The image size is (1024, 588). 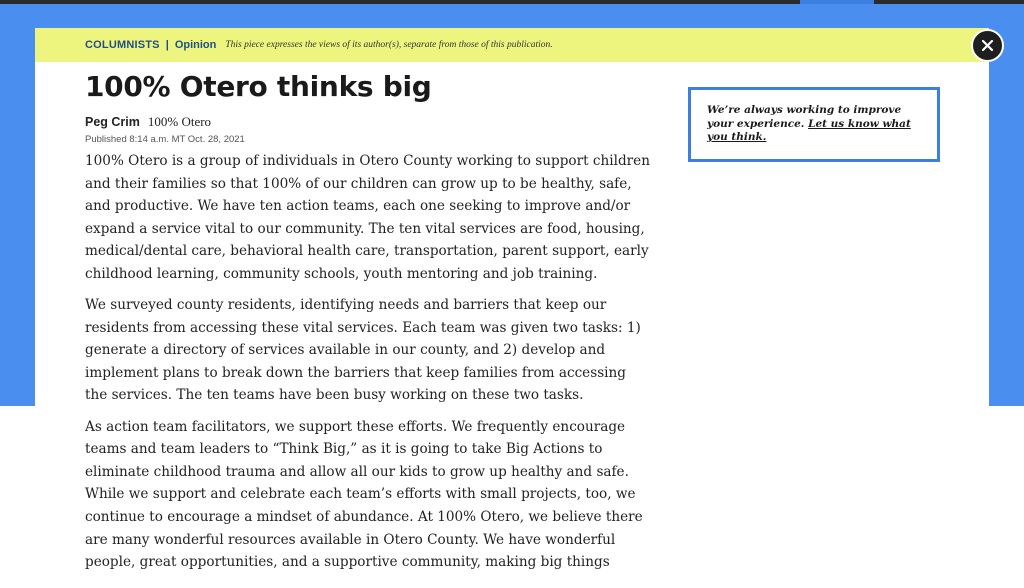 What do you see at coordinates (179, 121) in the screenshot?
I see `author-affiliation: 100% Otero` at bounding box center [179, 121].